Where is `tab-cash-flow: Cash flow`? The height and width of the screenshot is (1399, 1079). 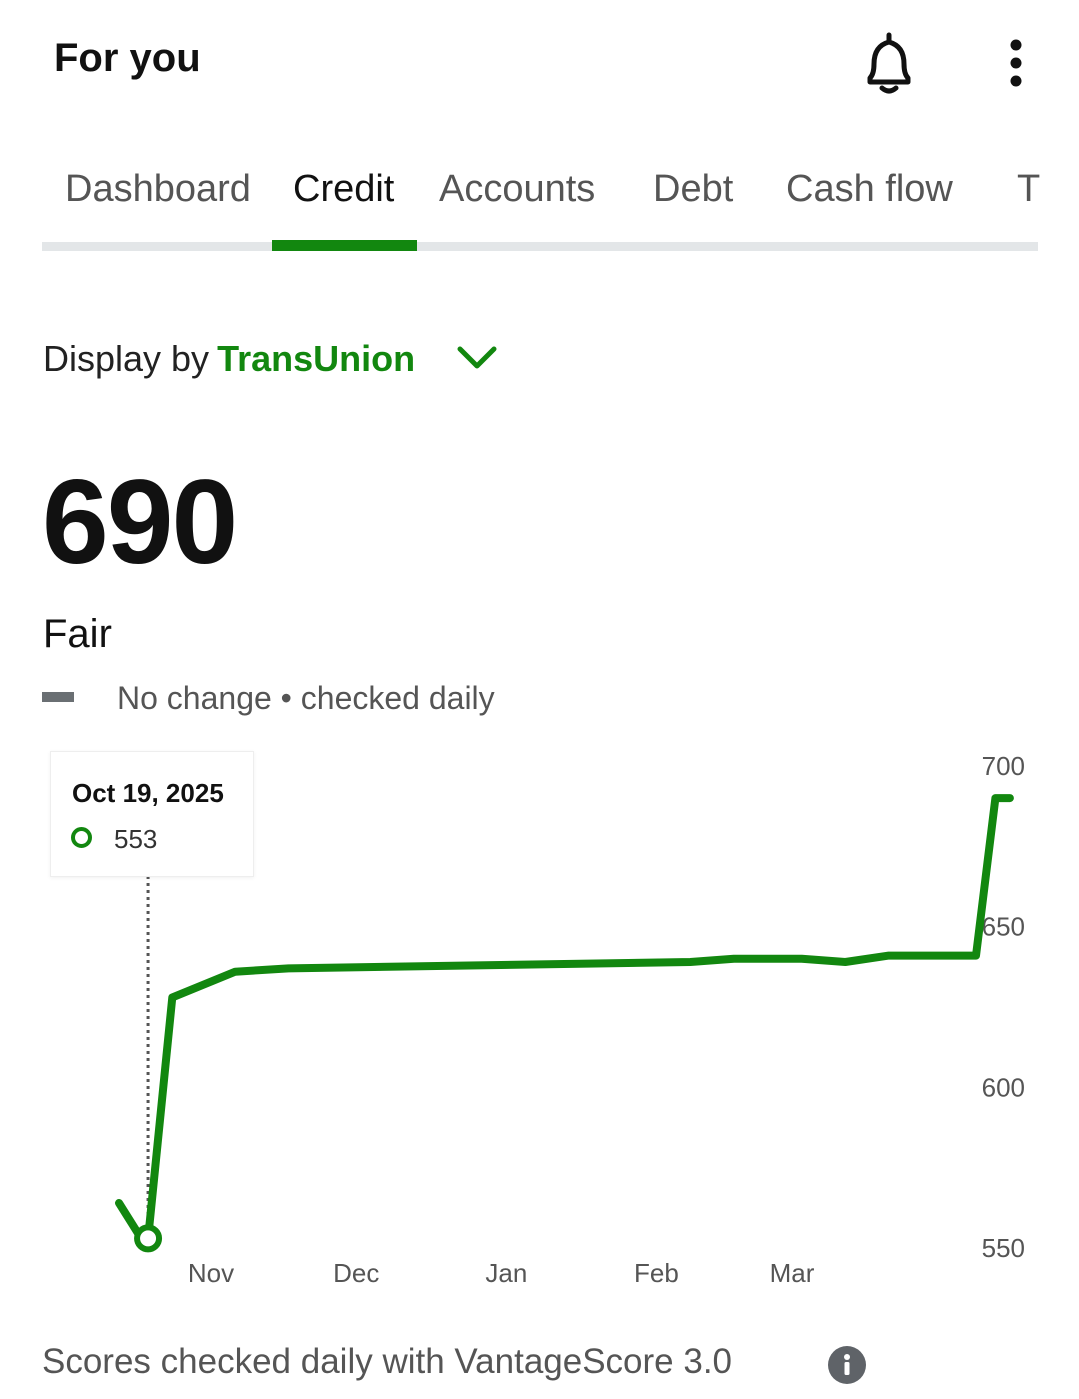
tab-cash-flow: Cash flow is located at coordinates (869, 189).